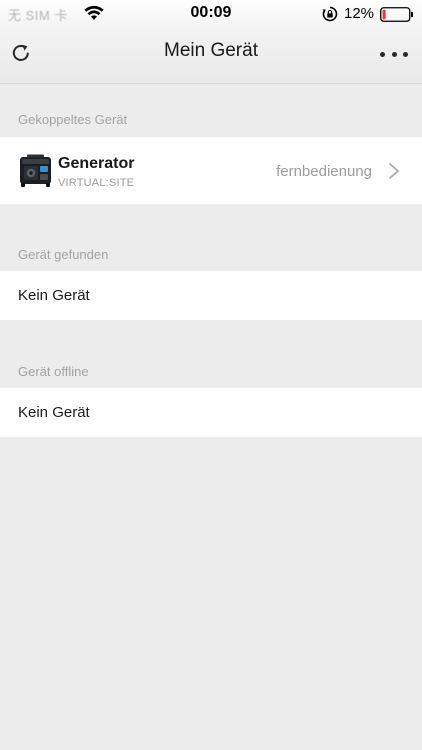 The width and height of the screenshot is (422, 750). What do you see at coordinates (54, 412) in the screenshot?
I see `offline-empty-label: Kein Gerät` at bounding box center [54, 412].